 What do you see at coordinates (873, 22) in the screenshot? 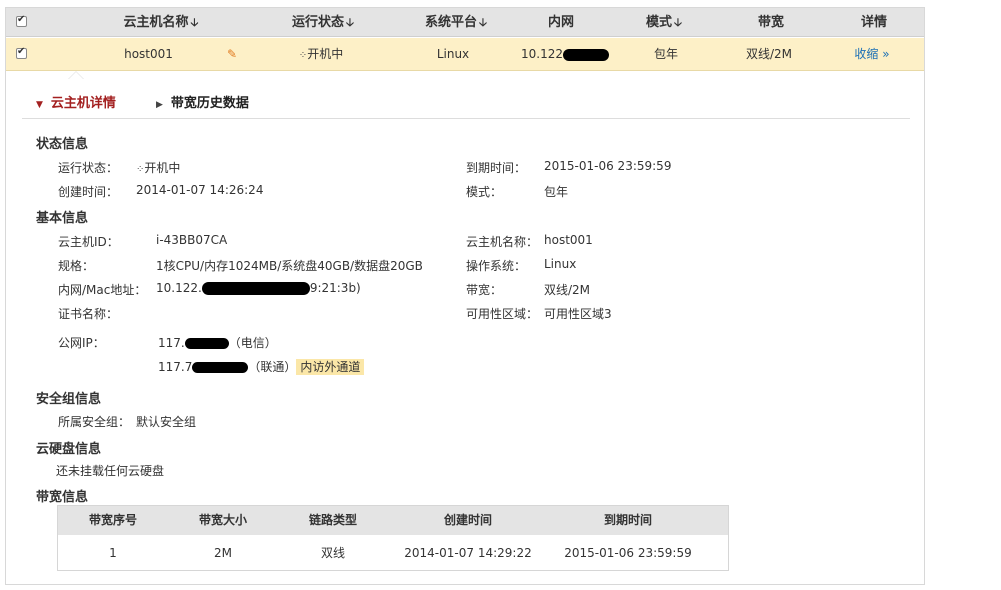
I see `col-detail: 详情` at bounding box center [873, 22].